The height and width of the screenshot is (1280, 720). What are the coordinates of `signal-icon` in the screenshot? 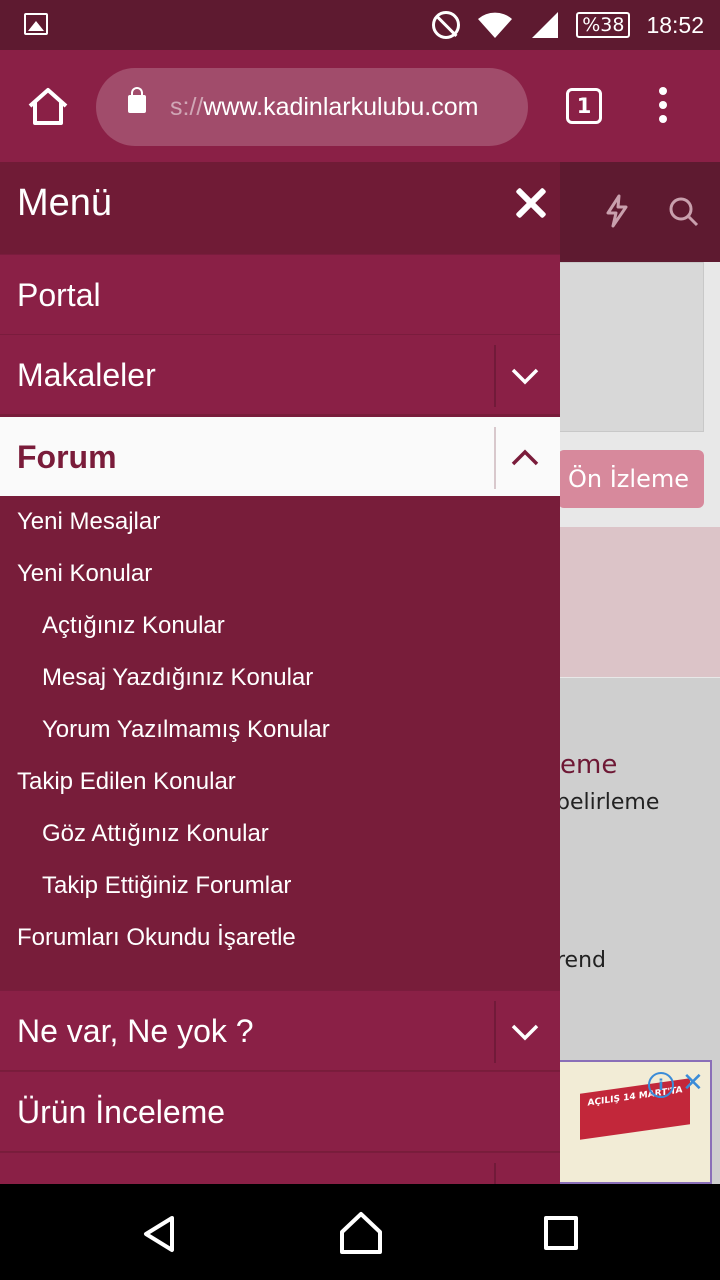 It's located at (545, 25).